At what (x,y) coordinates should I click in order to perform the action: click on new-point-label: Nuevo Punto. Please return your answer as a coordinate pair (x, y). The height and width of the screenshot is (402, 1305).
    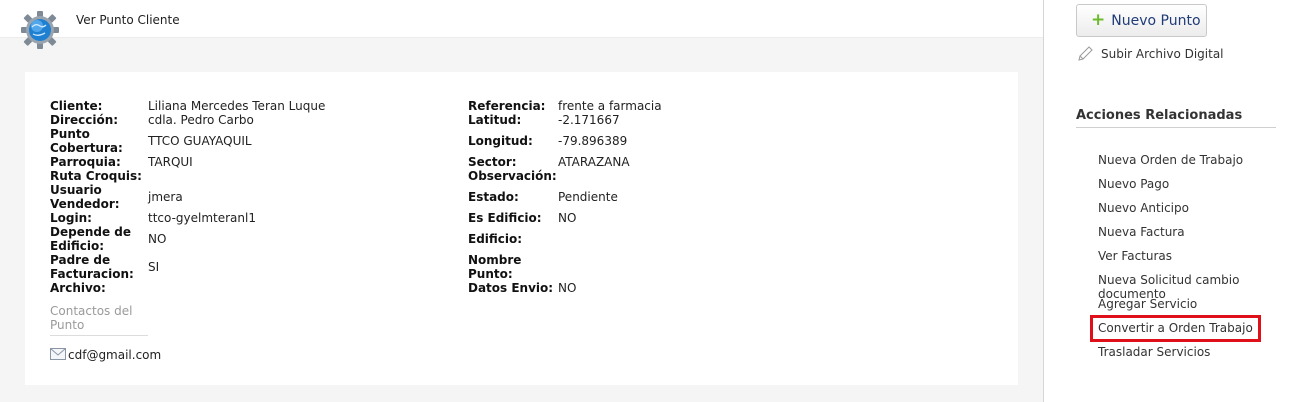
    Looking at the image, I should click on (1156, 20).